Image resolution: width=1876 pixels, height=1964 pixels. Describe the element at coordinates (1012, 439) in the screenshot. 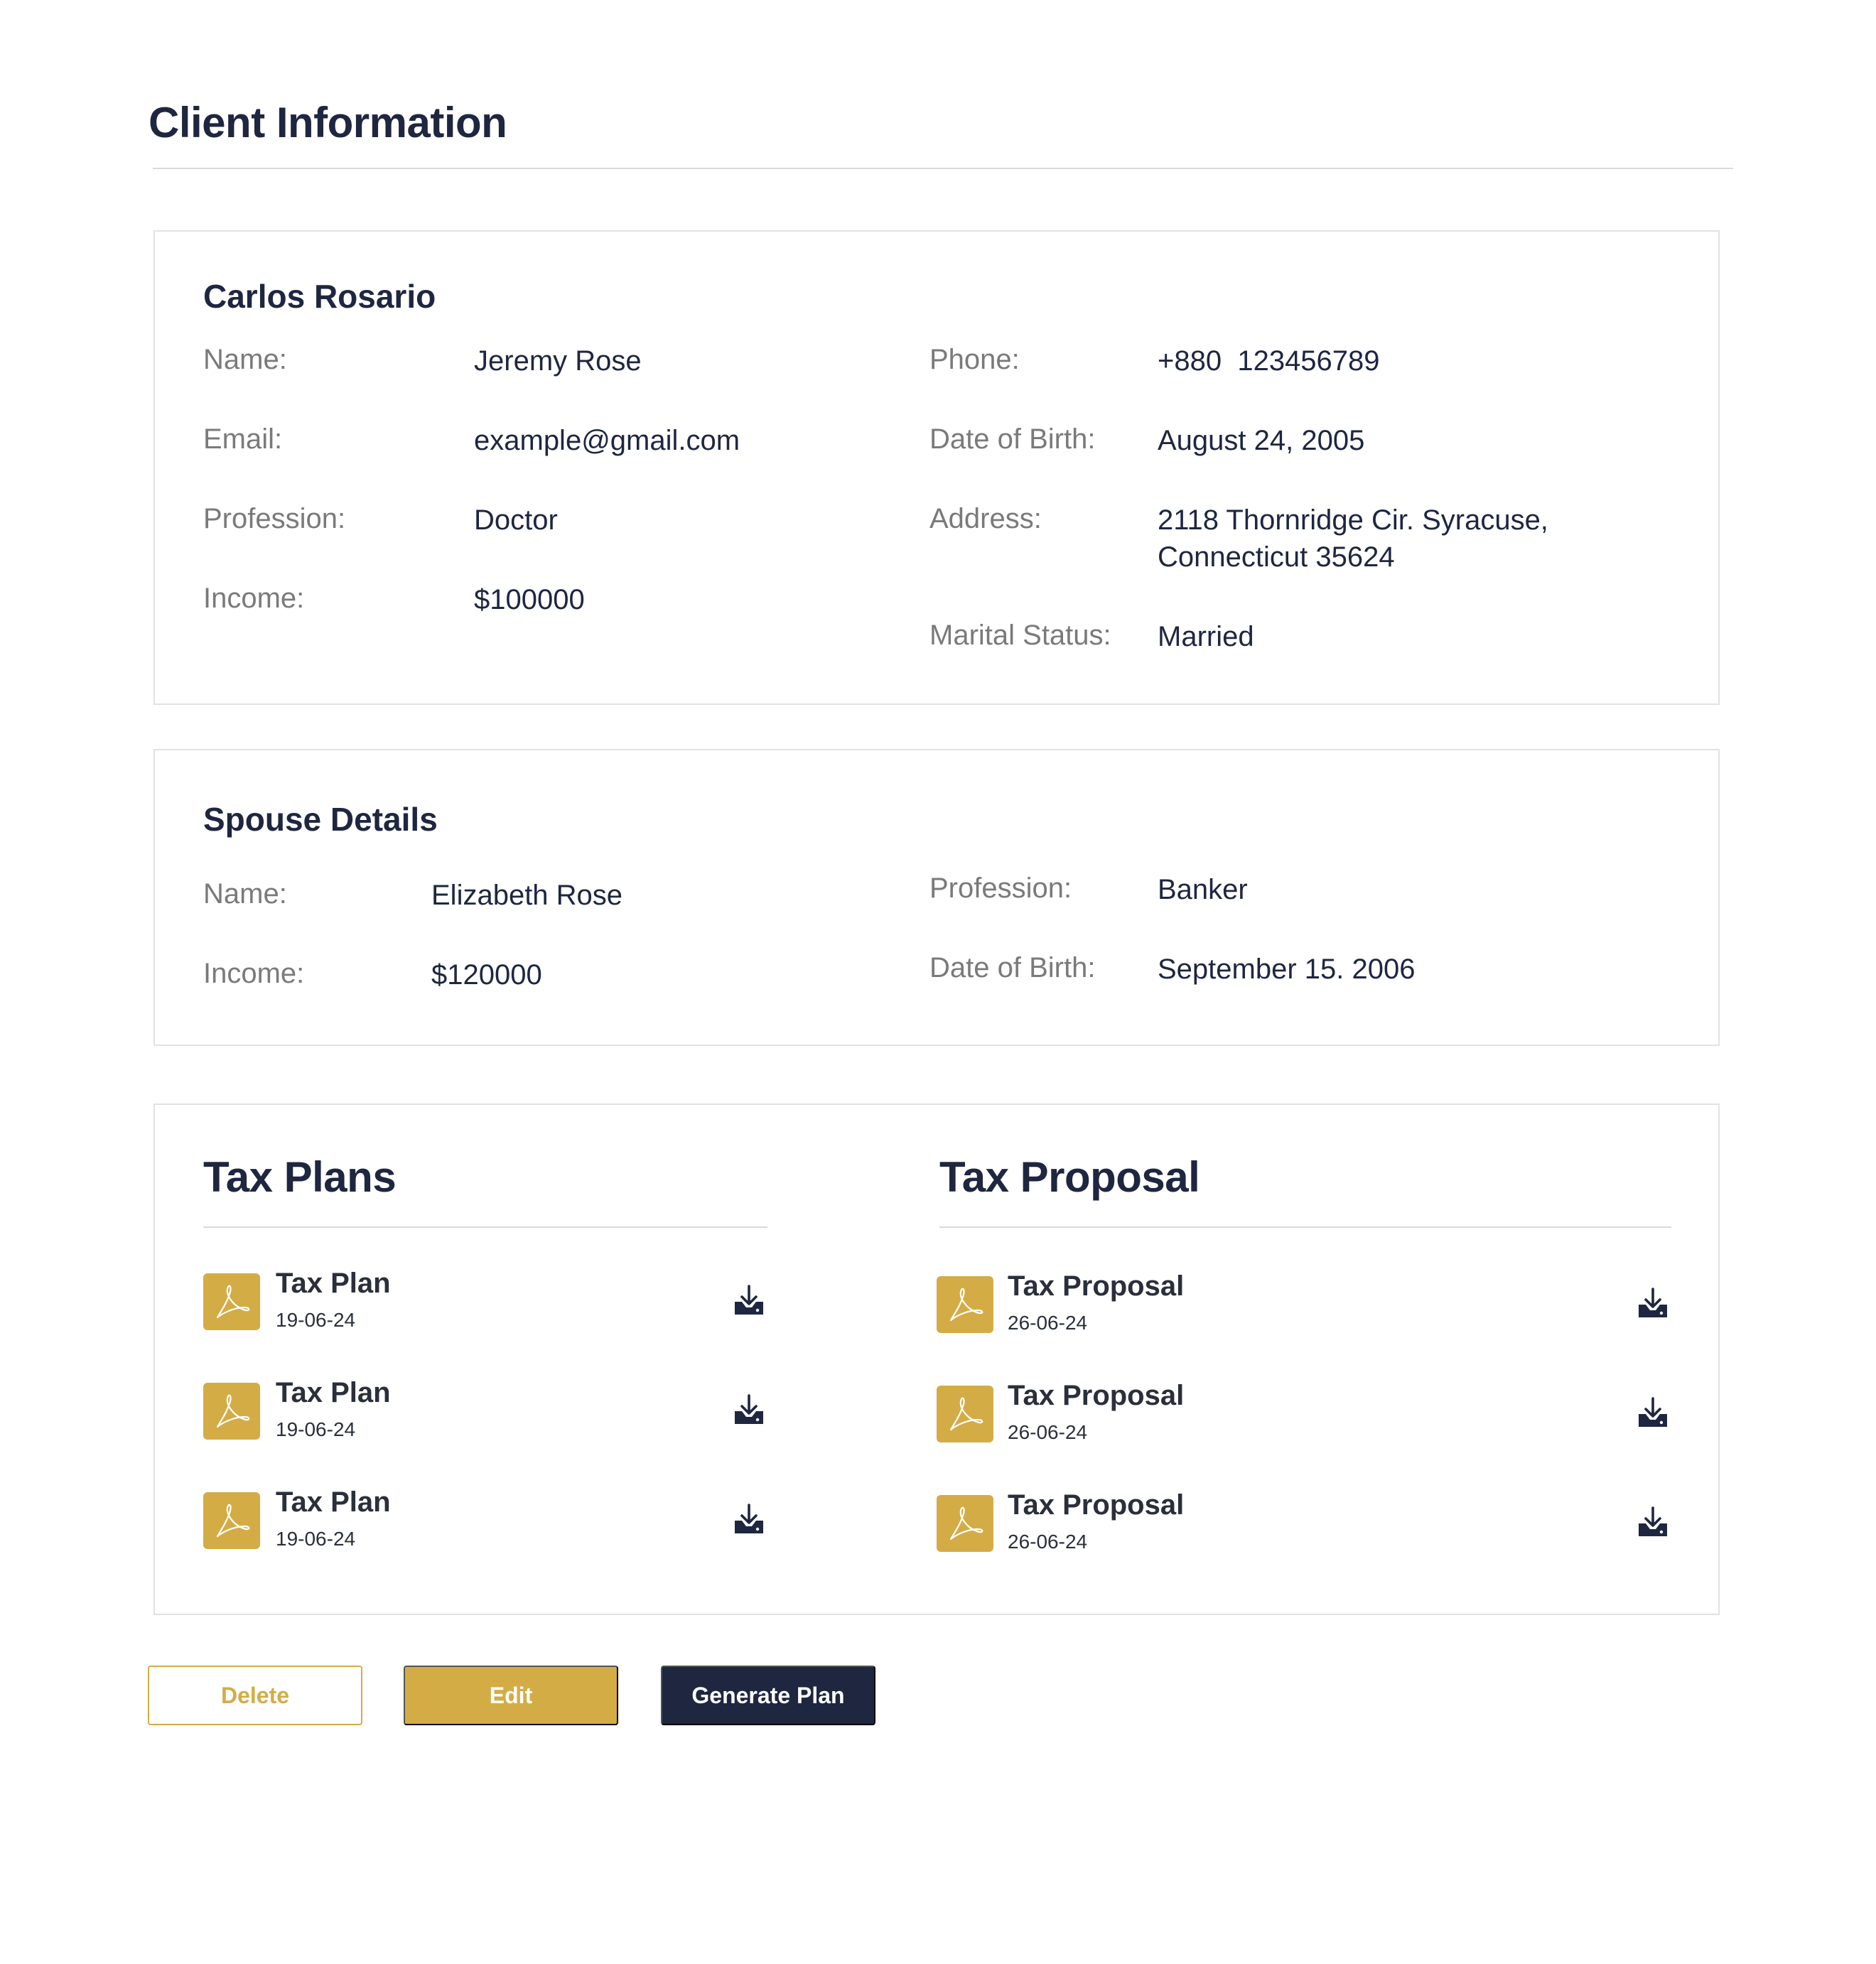

I see `client-dob-label: Date of Birth:` at that location.